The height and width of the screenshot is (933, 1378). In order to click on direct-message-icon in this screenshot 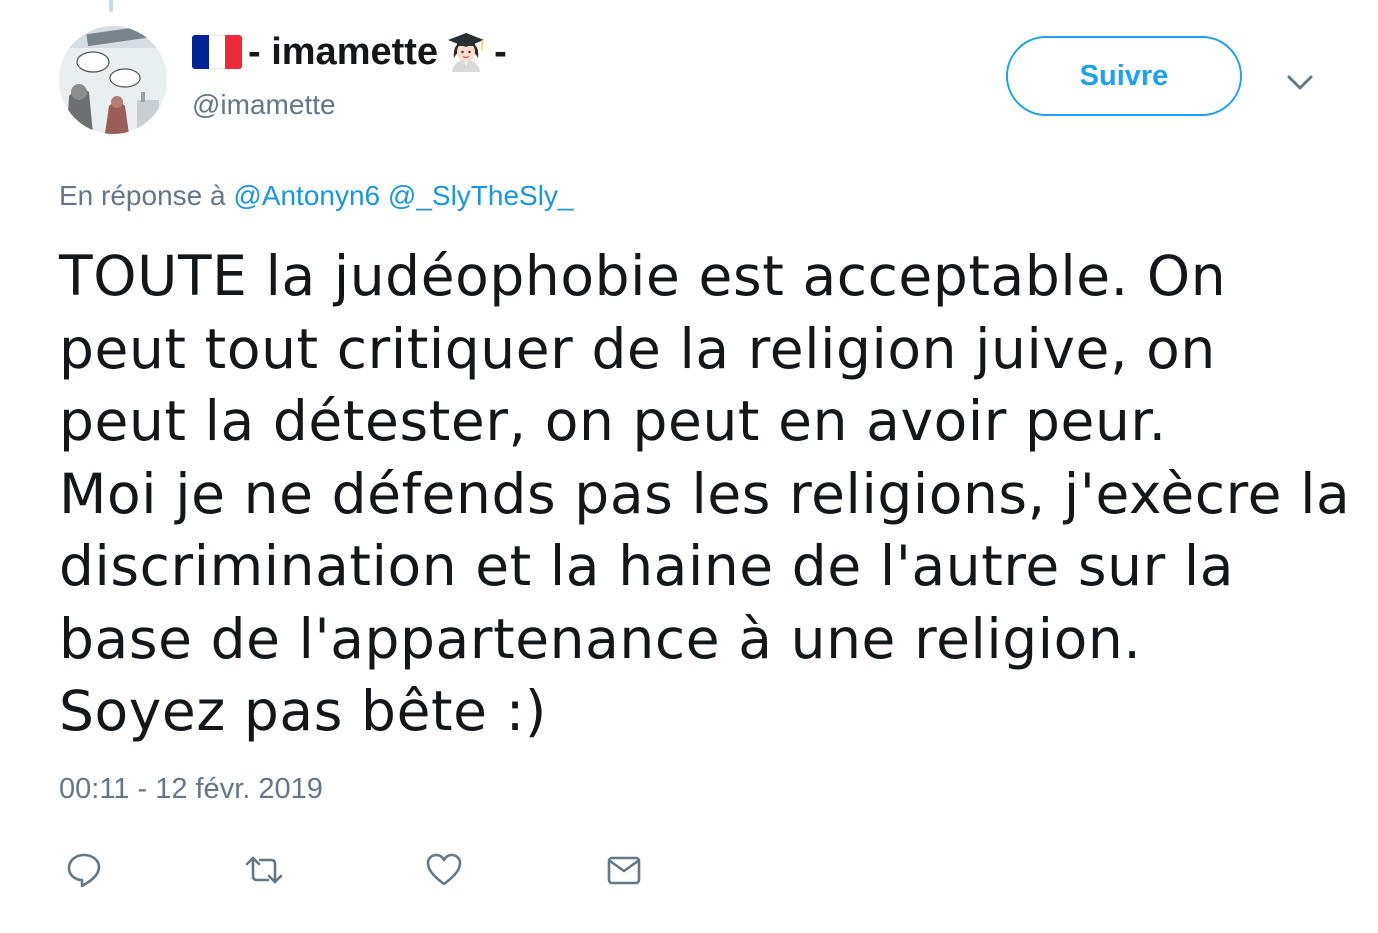, I will do `click(624, 870)`.